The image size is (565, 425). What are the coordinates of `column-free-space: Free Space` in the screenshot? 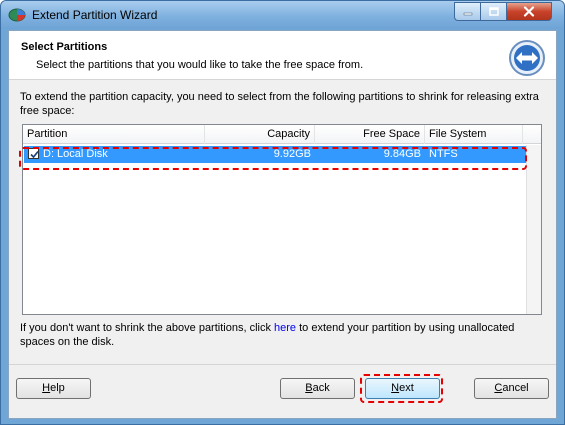 It's located at (370, 134).